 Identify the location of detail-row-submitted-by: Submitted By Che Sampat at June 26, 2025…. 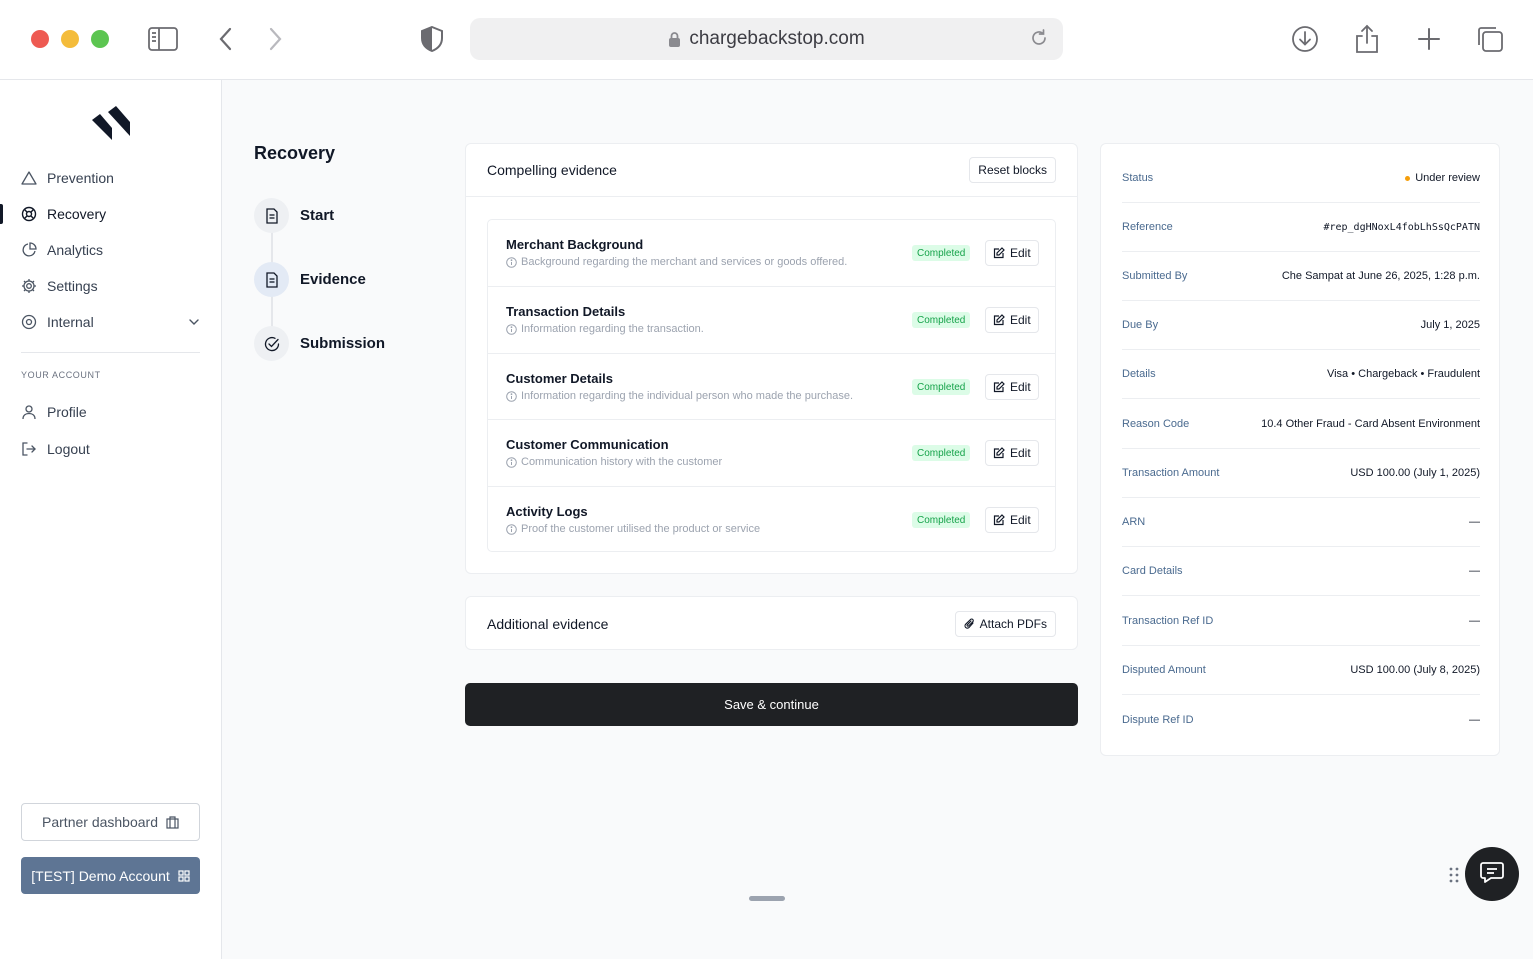
(1301, 276).